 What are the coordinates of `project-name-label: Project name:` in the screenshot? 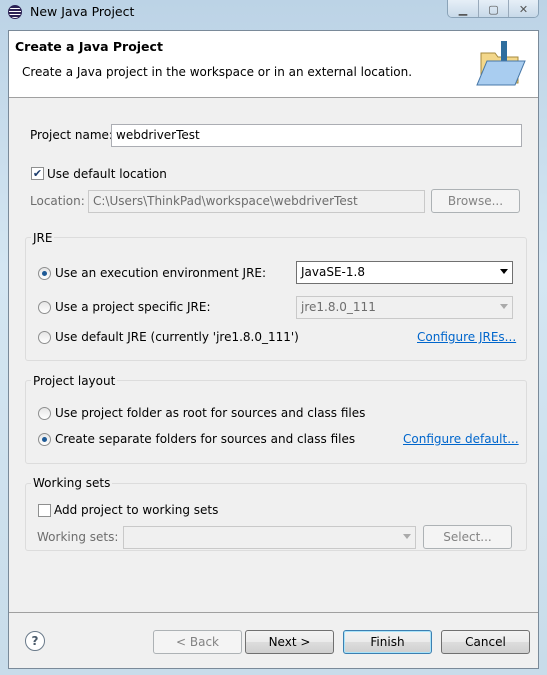 It's located at (71, 135).